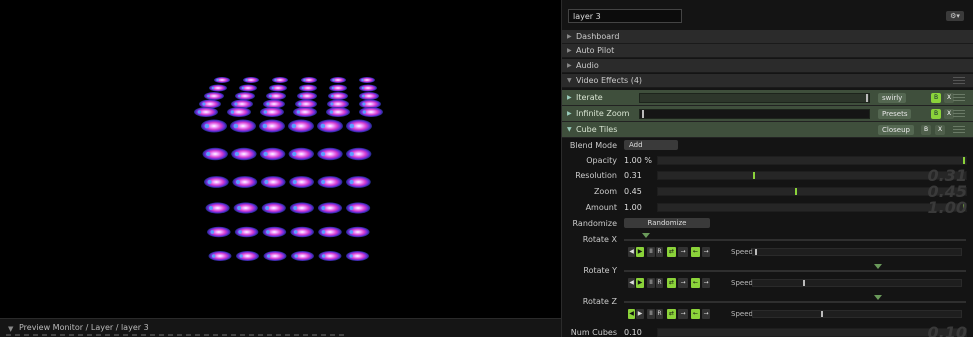  What do you see at coordinates (633, 207) in the screenshot?
I see `param-value: 1.00` at bounding box center [633, 207].